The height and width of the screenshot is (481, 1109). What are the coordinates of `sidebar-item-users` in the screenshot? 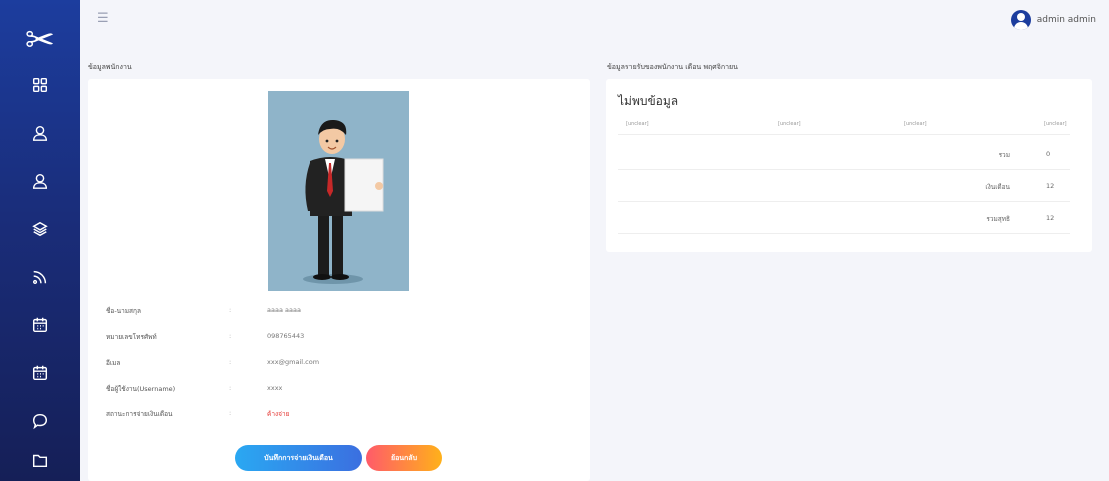 It's located at (40, 133).